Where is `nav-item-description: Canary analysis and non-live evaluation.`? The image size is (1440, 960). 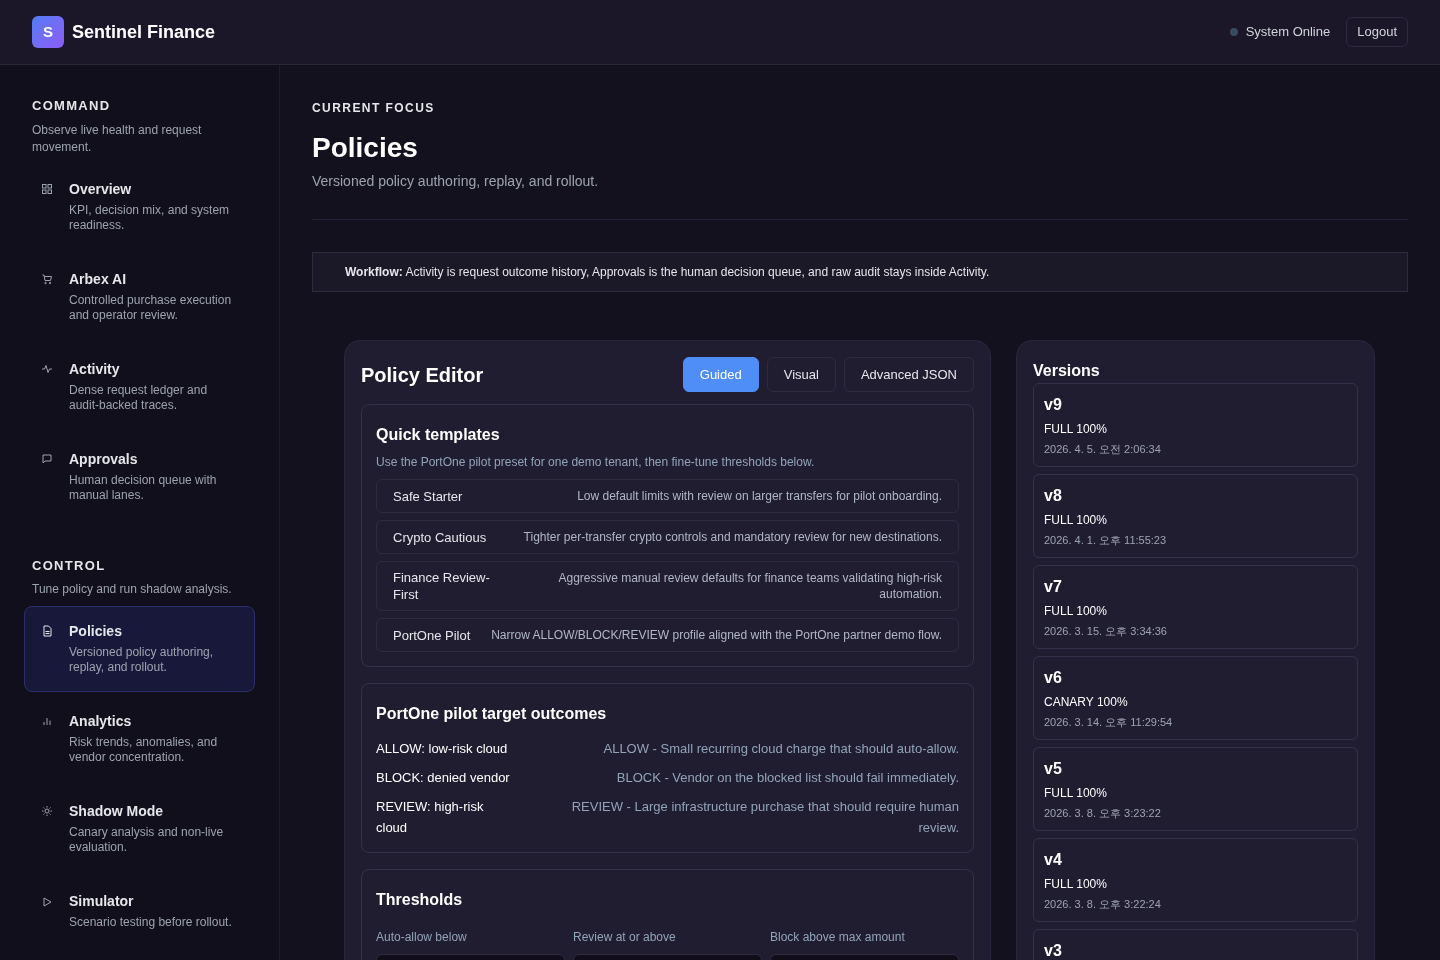 nav-item-description: Canary analysis and non-live evaluation. is located at coordinates (147, 840).